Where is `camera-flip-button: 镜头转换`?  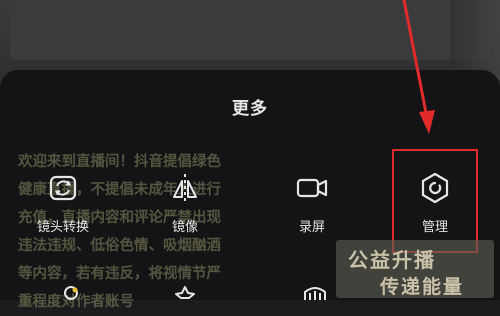 camera-flip-button: 镜头转换 is located at coordinates (63, 201).